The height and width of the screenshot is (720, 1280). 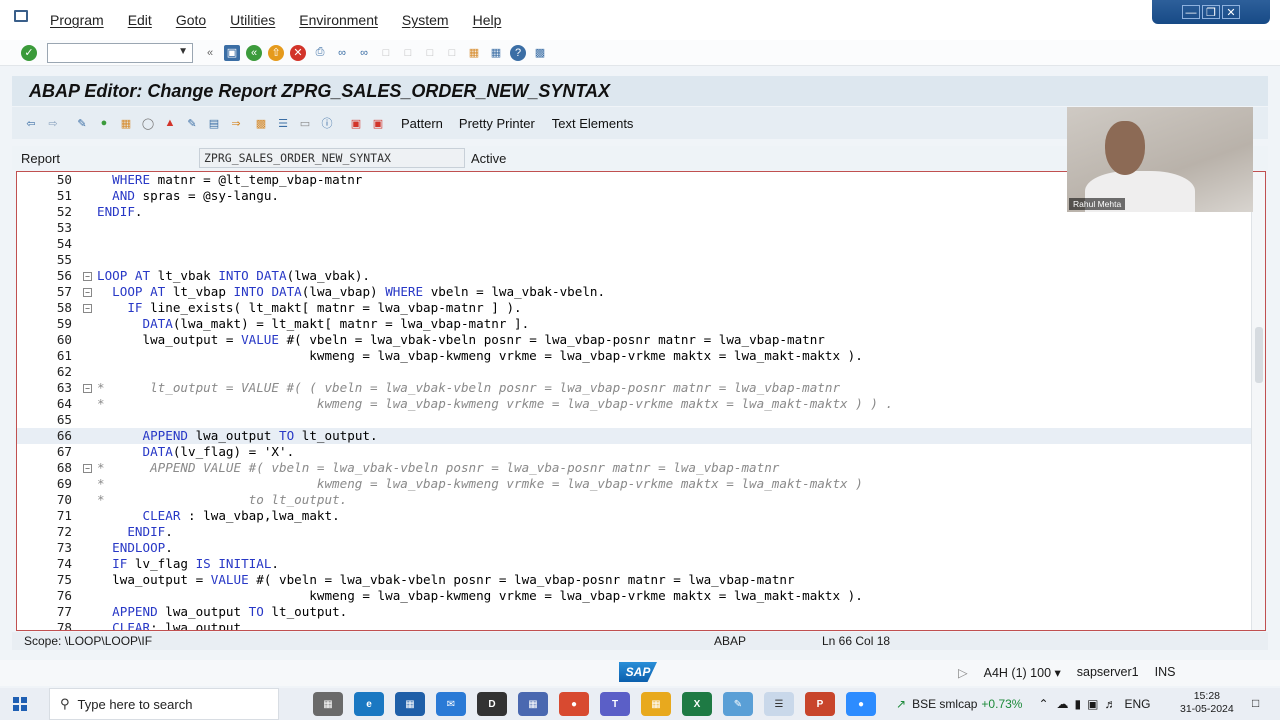 I want to click on code-line: 54, so click(x=635, y=244).